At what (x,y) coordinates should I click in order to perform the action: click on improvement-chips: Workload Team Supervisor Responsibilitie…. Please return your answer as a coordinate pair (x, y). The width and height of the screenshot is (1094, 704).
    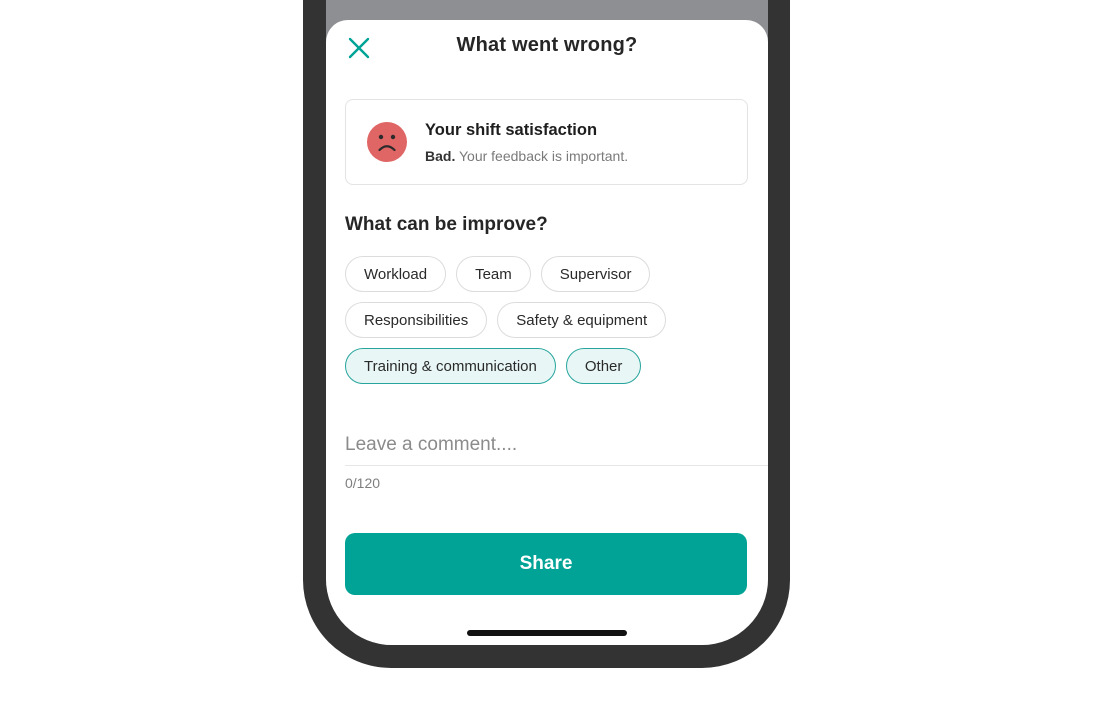
    Looking at the image, I should click on (550, 325).